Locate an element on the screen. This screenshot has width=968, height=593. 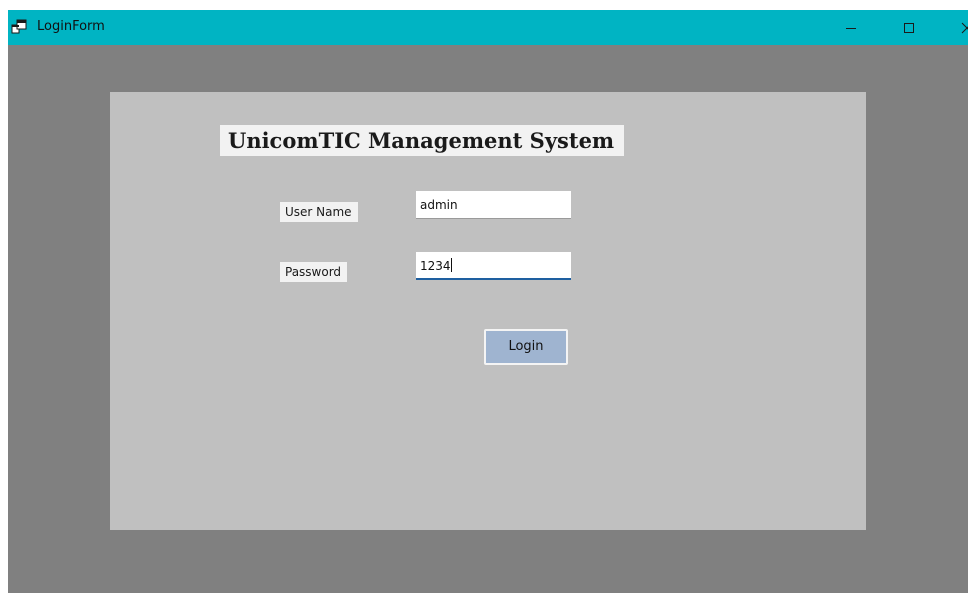
username-label: User Name is located at coordinates (319, 212).